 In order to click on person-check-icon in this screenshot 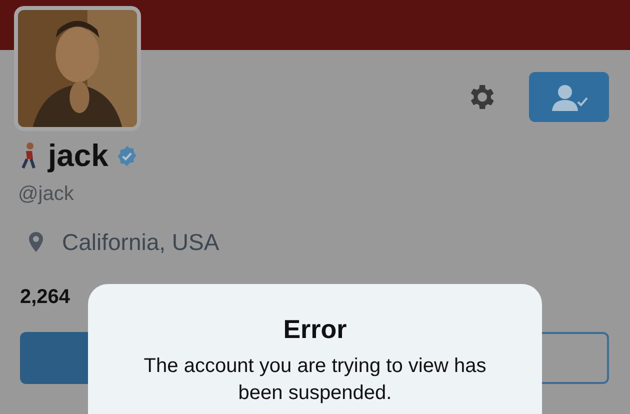, I will do `click(569, 97)`.